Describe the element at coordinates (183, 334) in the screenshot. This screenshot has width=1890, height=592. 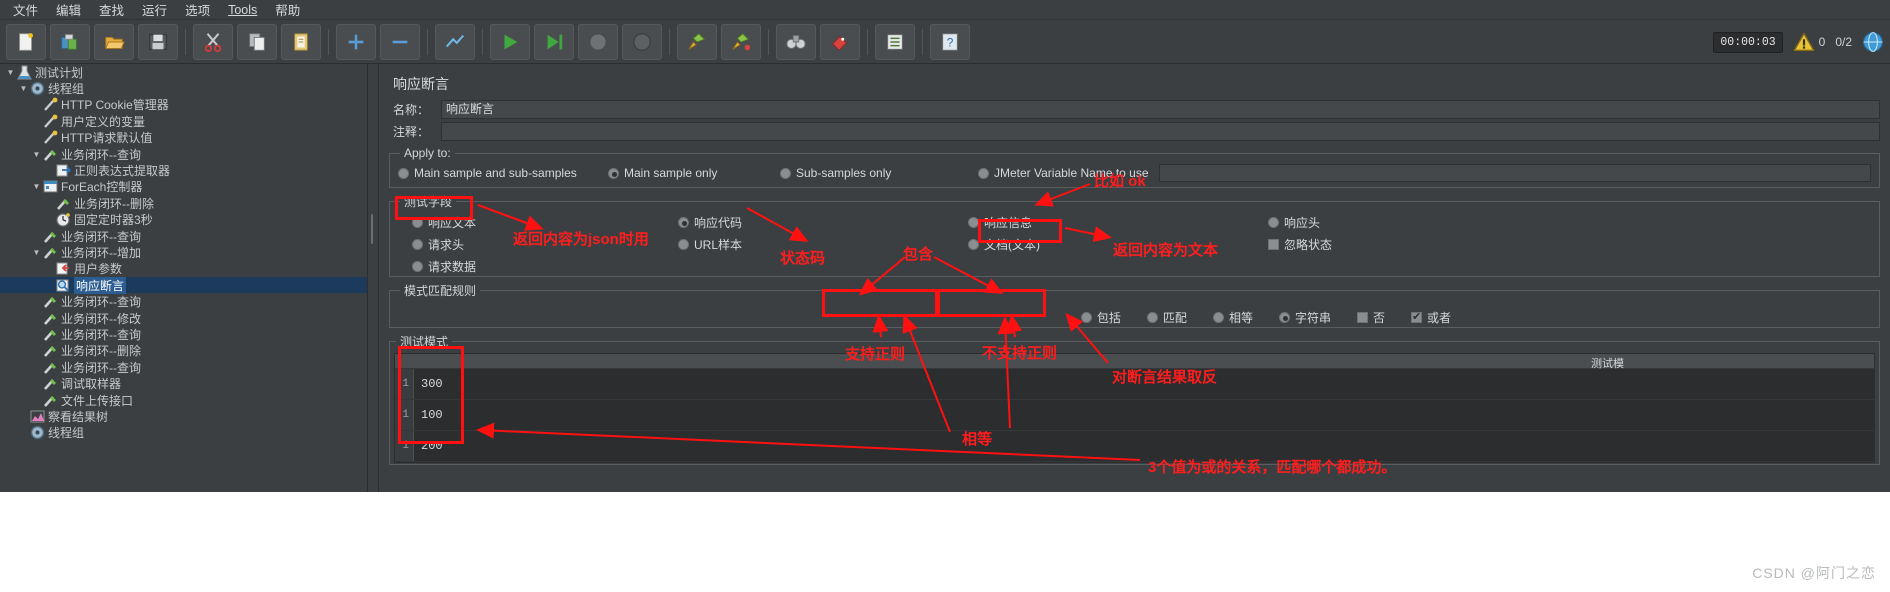
I see `tree-item-16: 业务闭环--查询` at that location.